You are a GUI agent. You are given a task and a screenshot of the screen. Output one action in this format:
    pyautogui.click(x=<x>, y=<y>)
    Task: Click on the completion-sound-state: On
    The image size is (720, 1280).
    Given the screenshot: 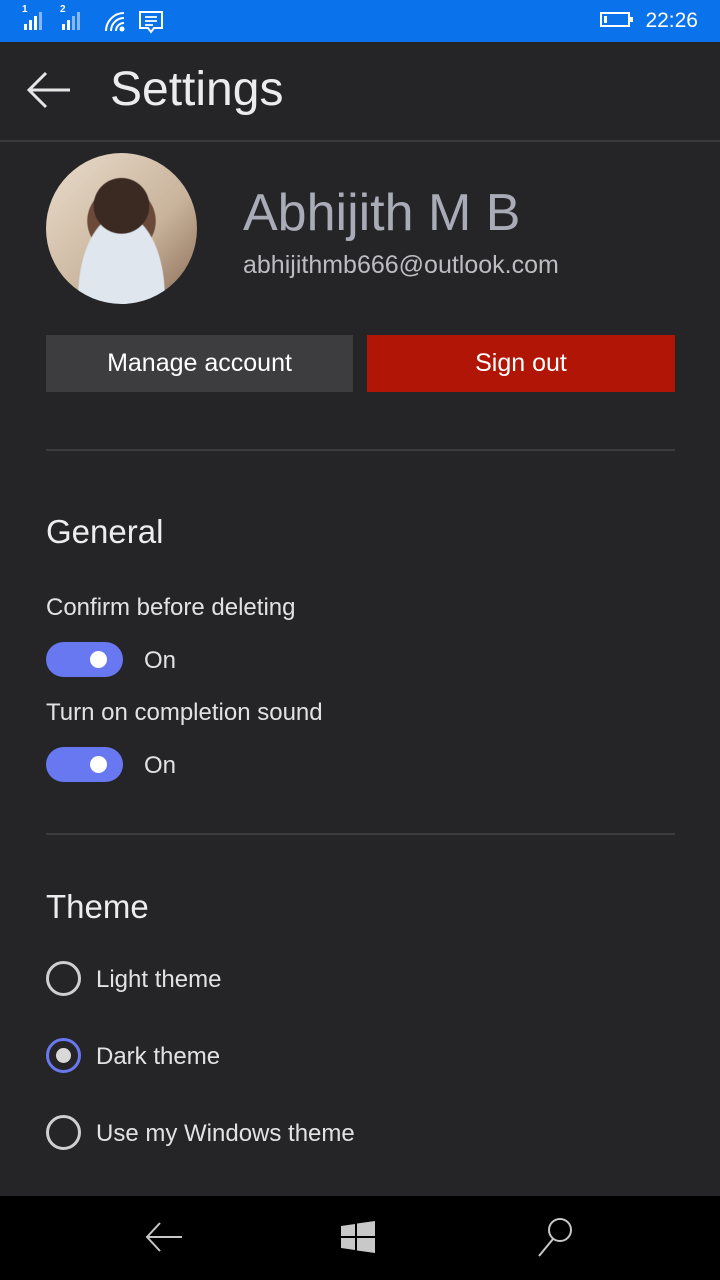 What is the action you would take?
    pyautogui.click(x=160, y=765)
    